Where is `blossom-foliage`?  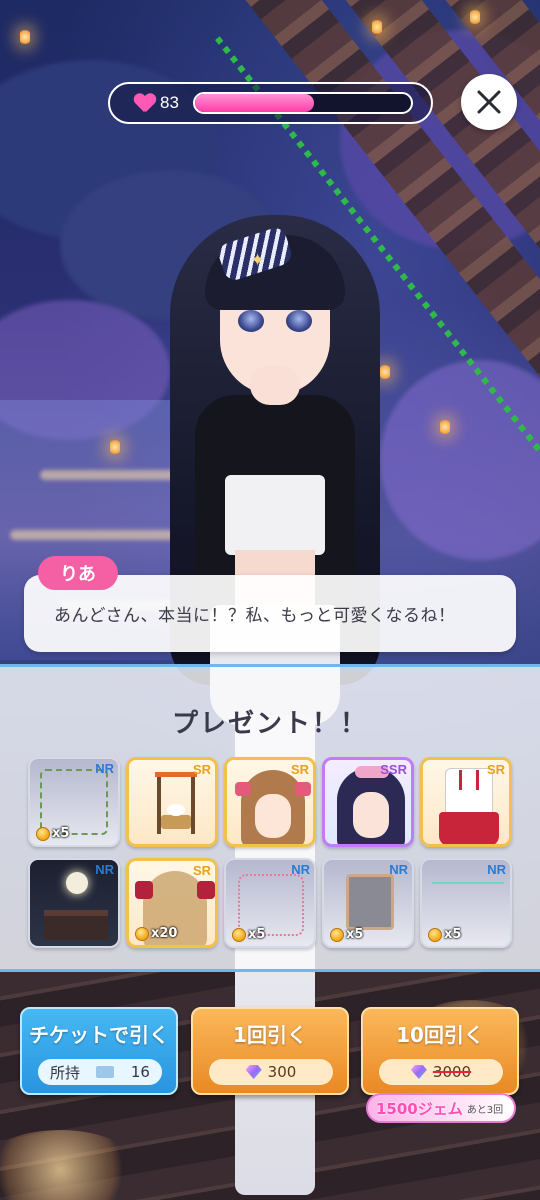
blossom-foliage is located at coordinates (460, 460).